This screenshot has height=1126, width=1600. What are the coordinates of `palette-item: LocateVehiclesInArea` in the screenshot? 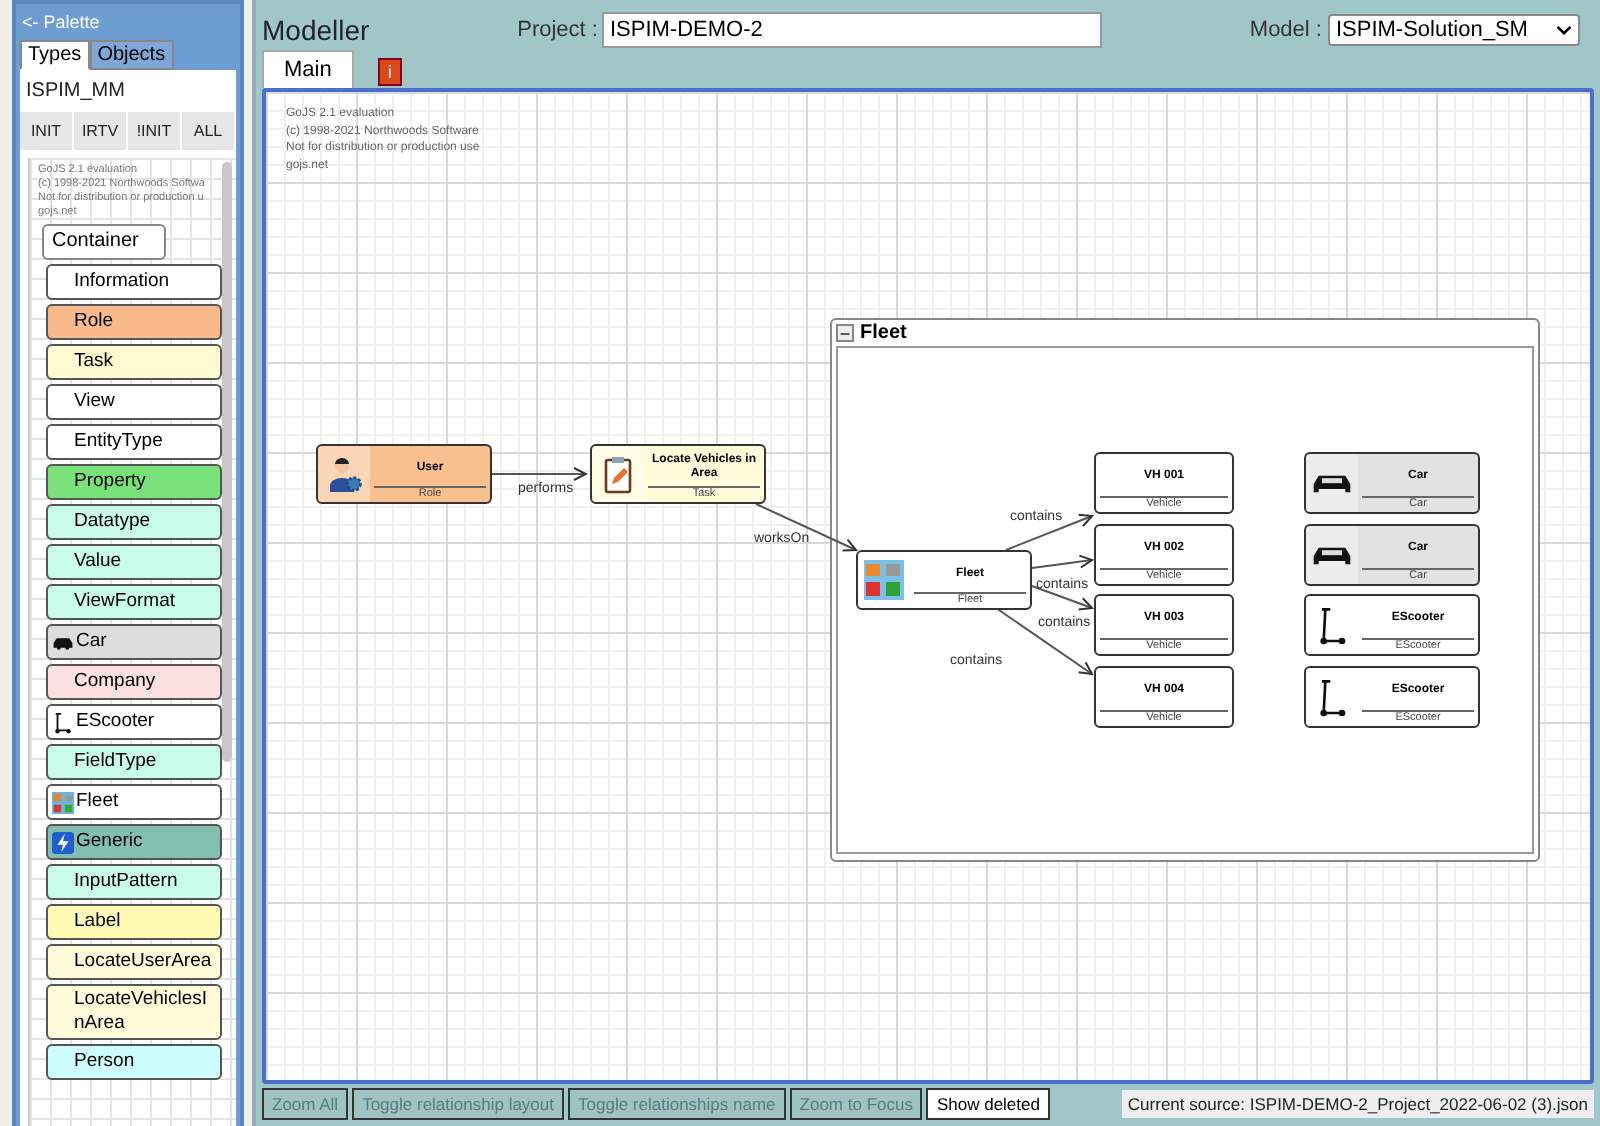 It's located at (134, 1012).